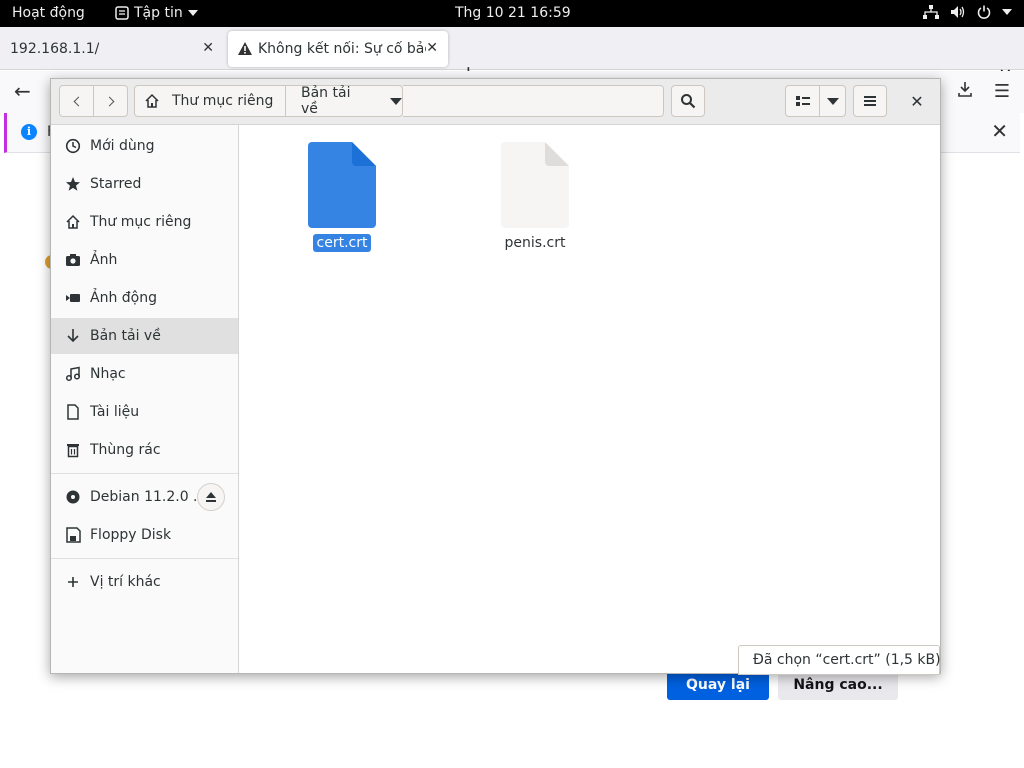  What do you see at coordinates (48, 13) in the screenshot?
I see `activities-button: Hoạt động` at bounding box center [48, 13].